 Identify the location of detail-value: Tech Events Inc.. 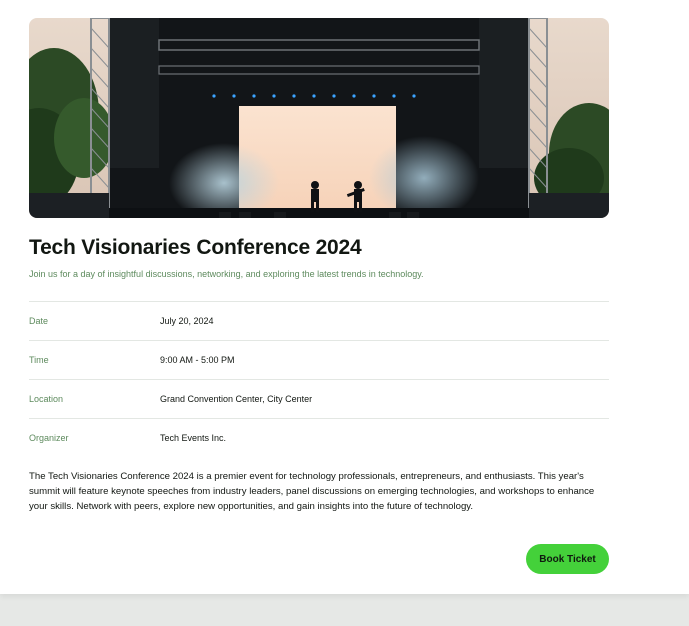
(193, 438).